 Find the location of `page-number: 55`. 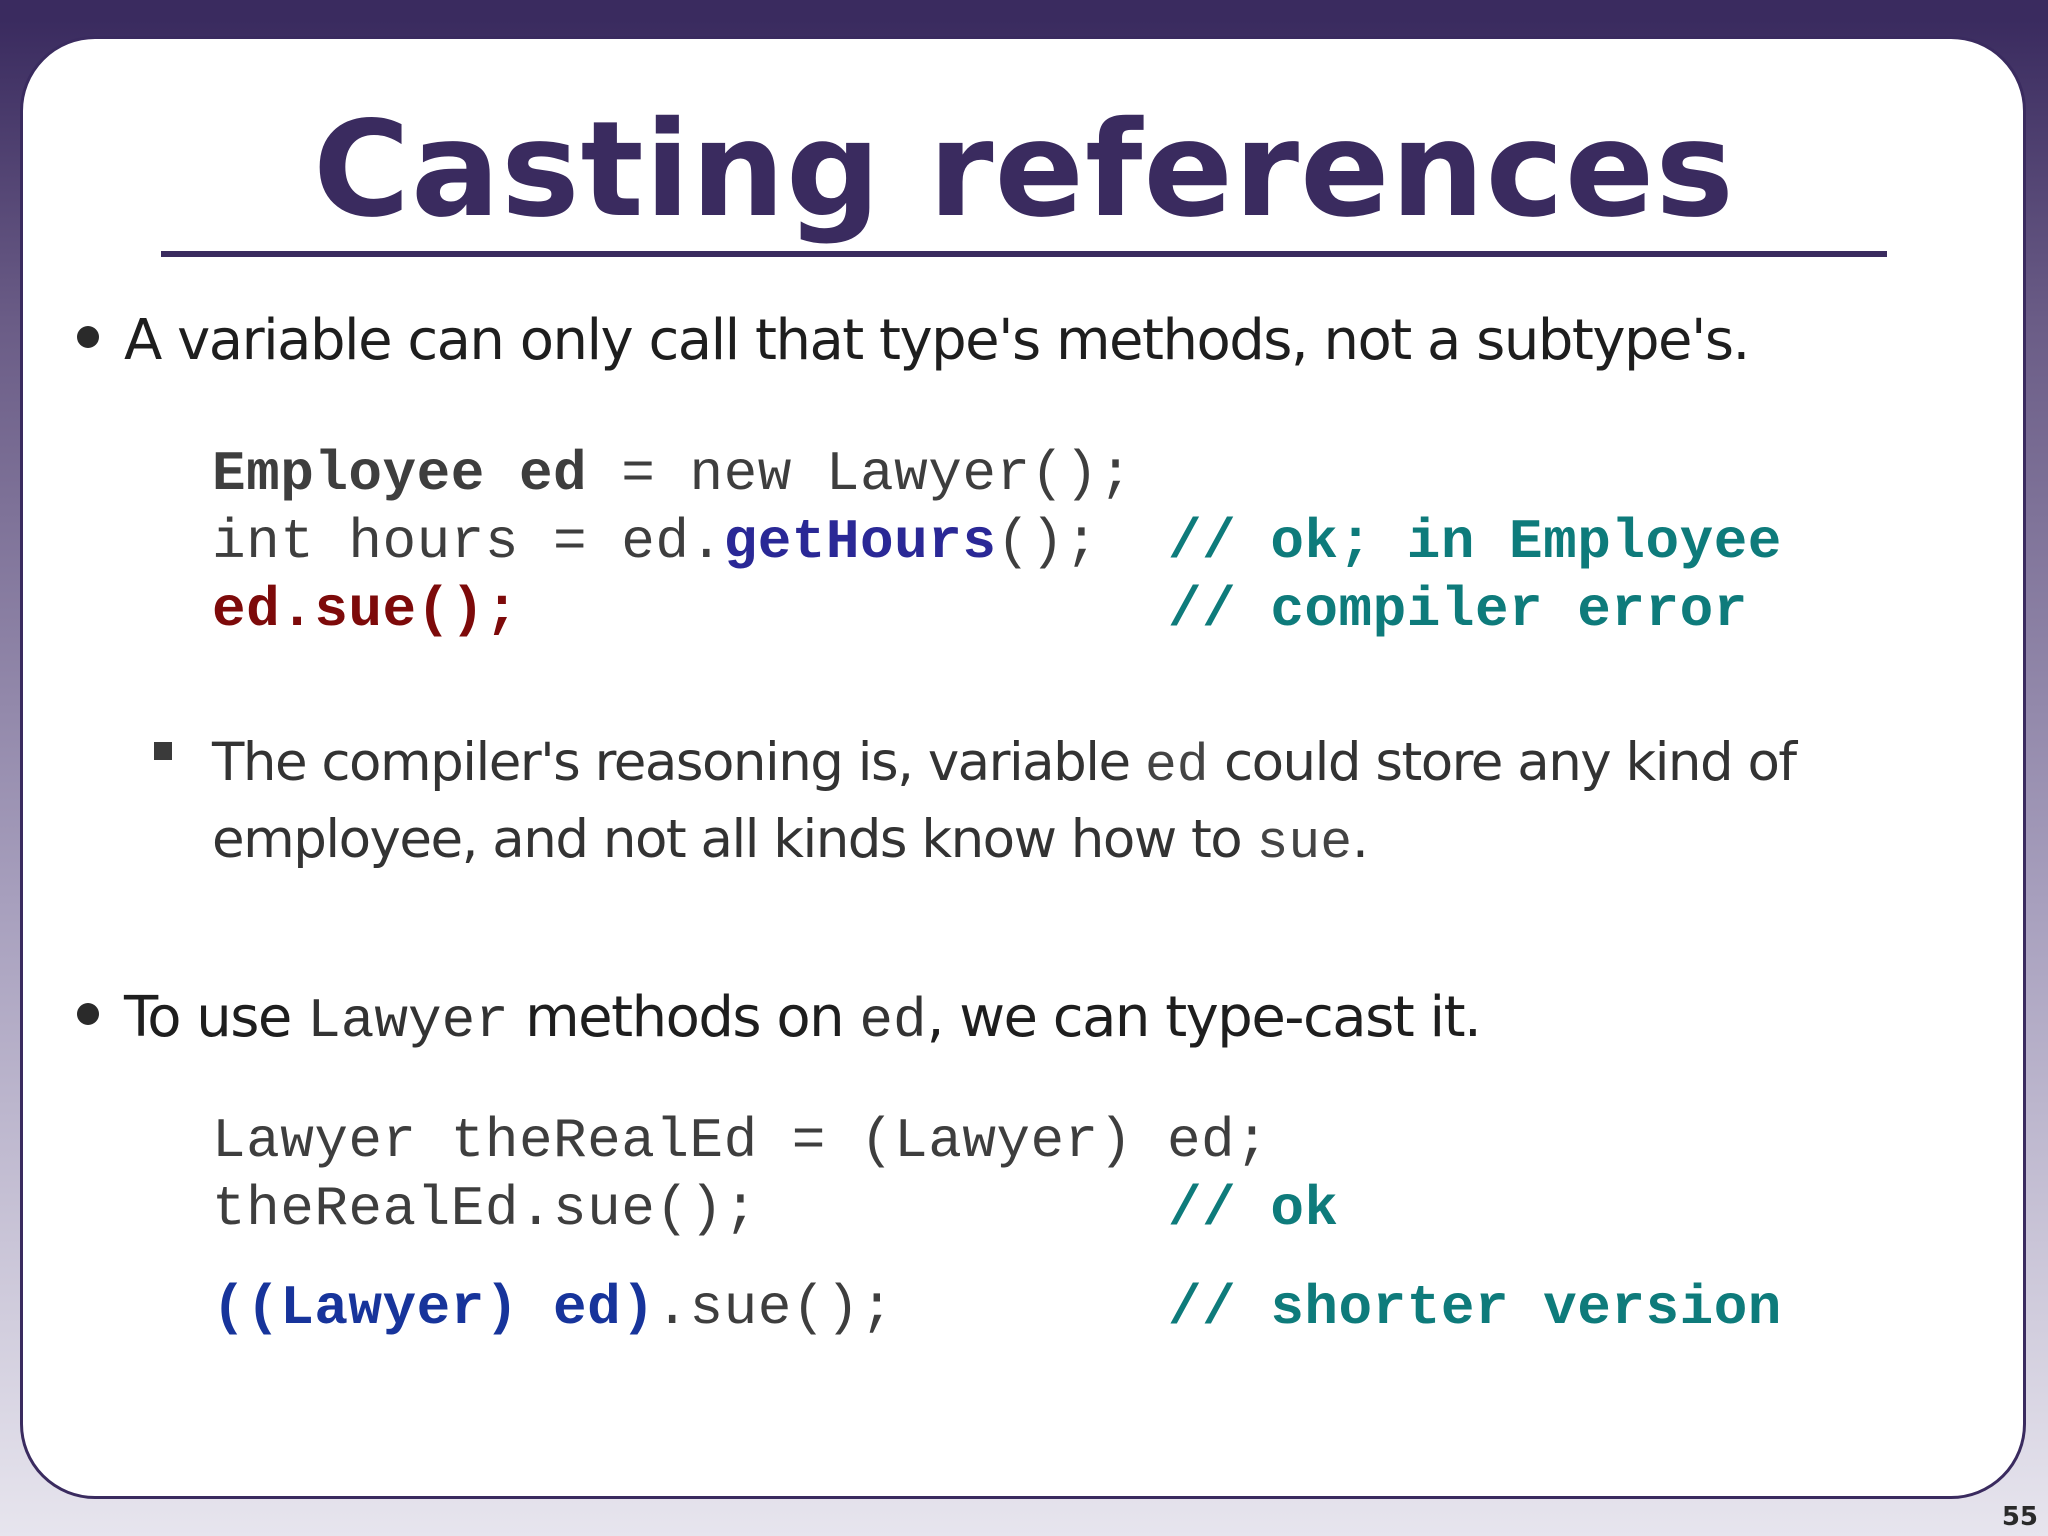

page-number: 55 is located at coordinates (2019, 1517).